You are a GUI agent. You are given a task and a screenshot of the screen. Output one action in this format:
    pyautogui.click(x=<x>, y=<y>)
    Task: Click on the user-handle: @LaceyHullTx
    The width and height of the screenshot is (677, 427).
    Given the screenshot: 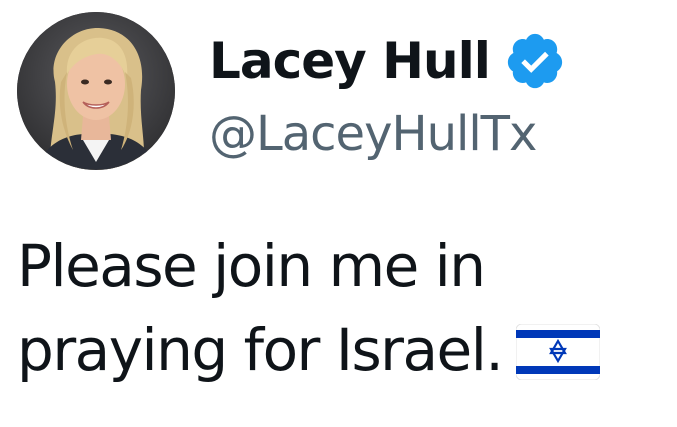 What is the action you would take?
    pyautogui.click(x=373, y=134)
    